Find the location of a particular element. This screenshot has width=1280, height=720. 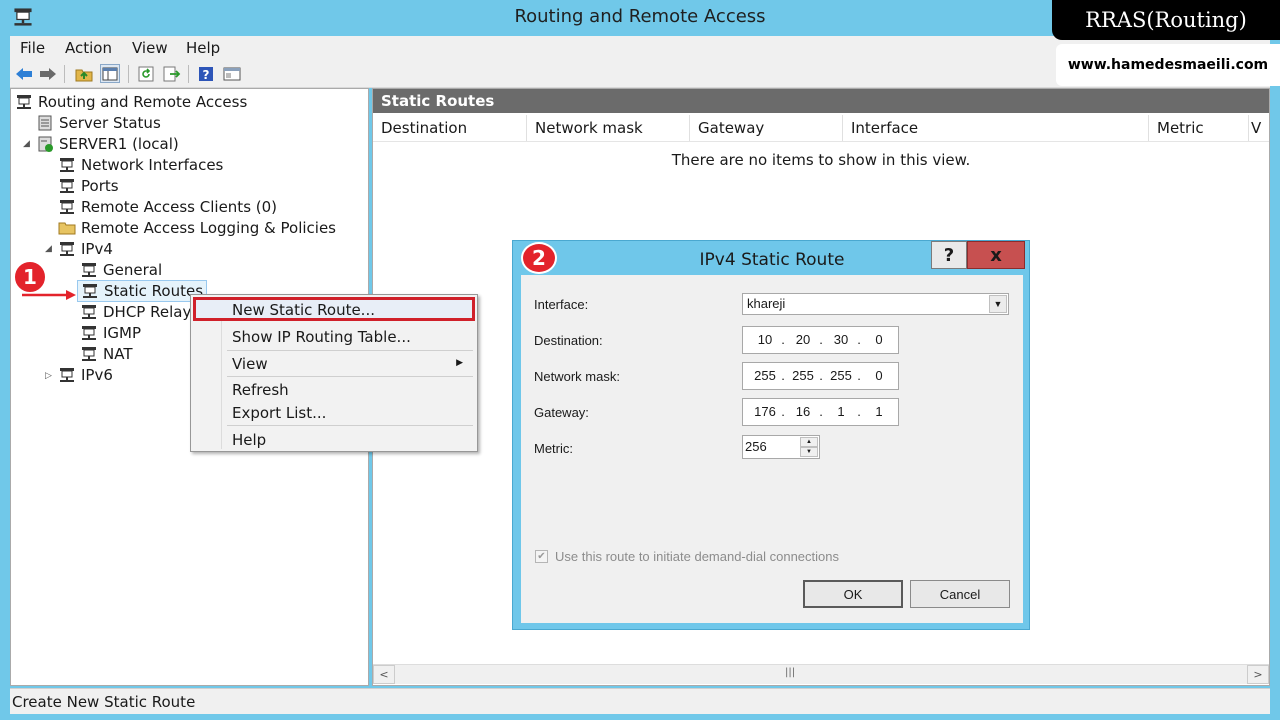

mask-octet-3: 255 is located at coordinates (841, 375).